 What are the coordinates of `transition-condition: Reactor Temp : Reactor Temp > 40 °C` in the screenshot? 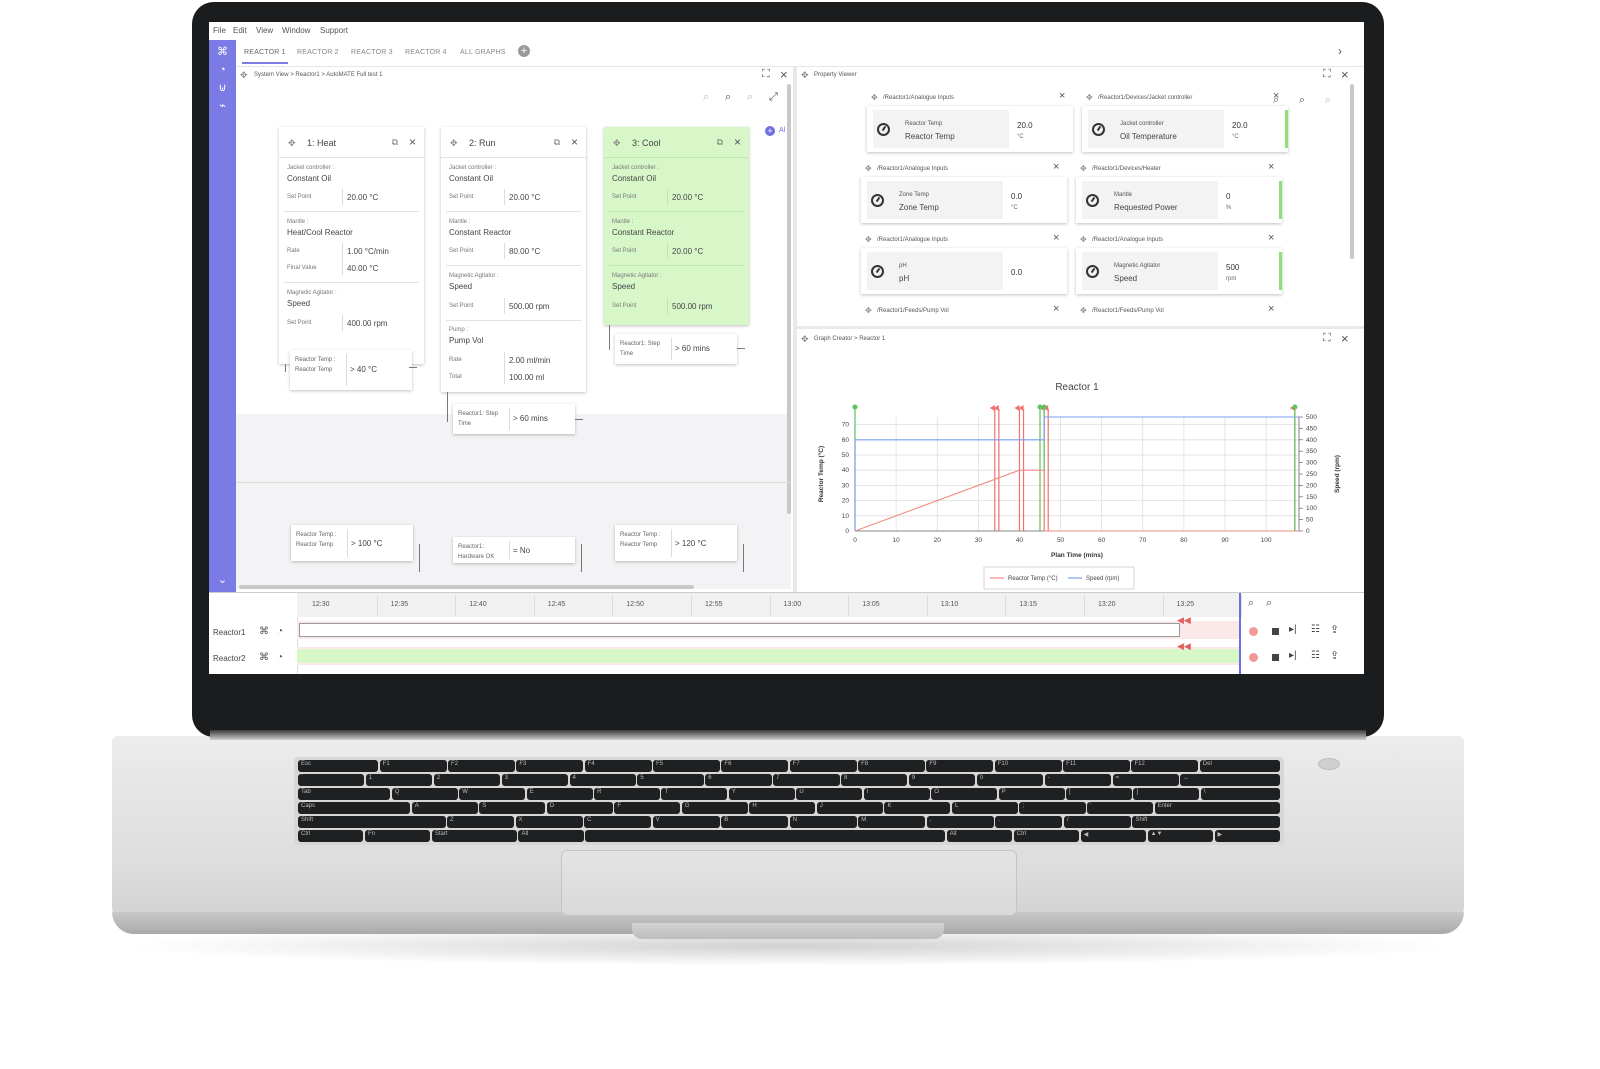 It's located at (351, 370).